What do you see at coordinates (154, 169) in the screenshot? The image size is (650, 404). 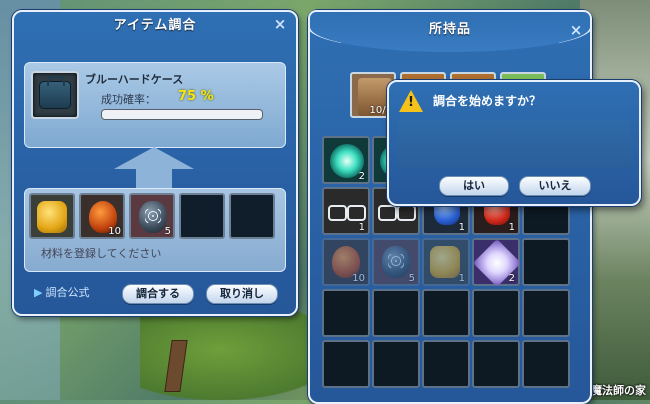 I see `arrow-up-icon` at bounding box center [154, 169].